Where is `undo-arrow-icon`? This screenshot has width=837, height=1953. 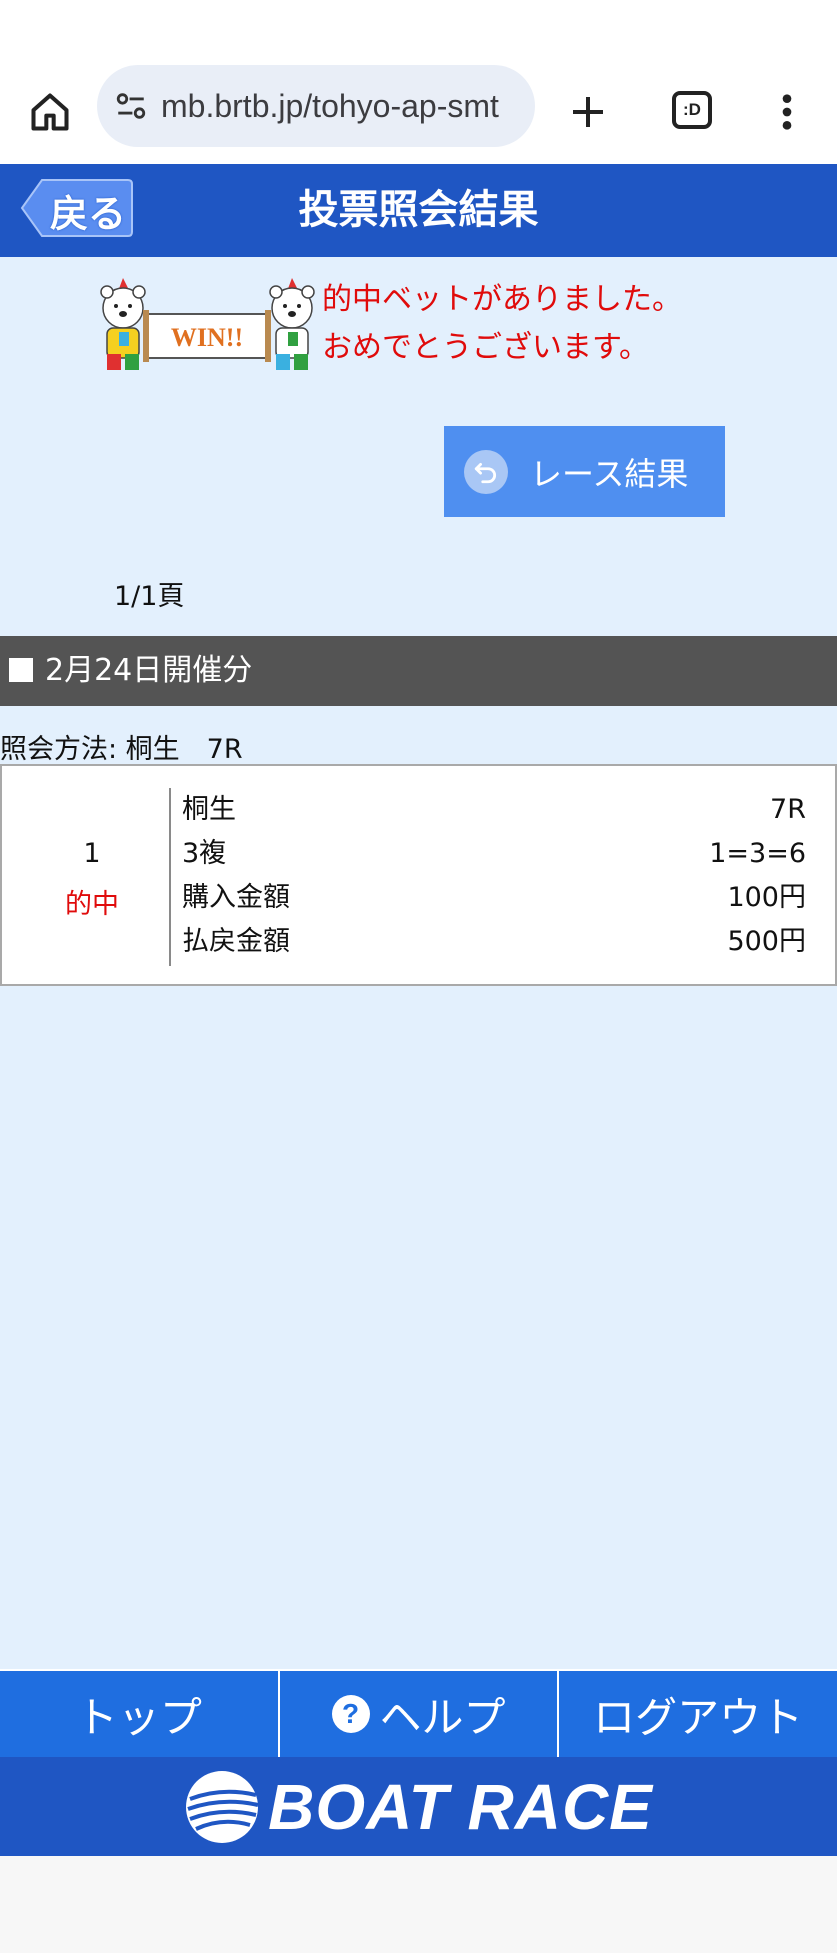
undo-arrow-icon is located at coordinates (486, 471).